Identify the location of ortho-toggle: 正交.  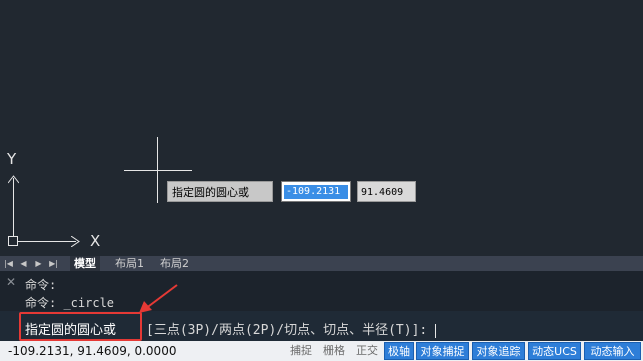
(367, 351).